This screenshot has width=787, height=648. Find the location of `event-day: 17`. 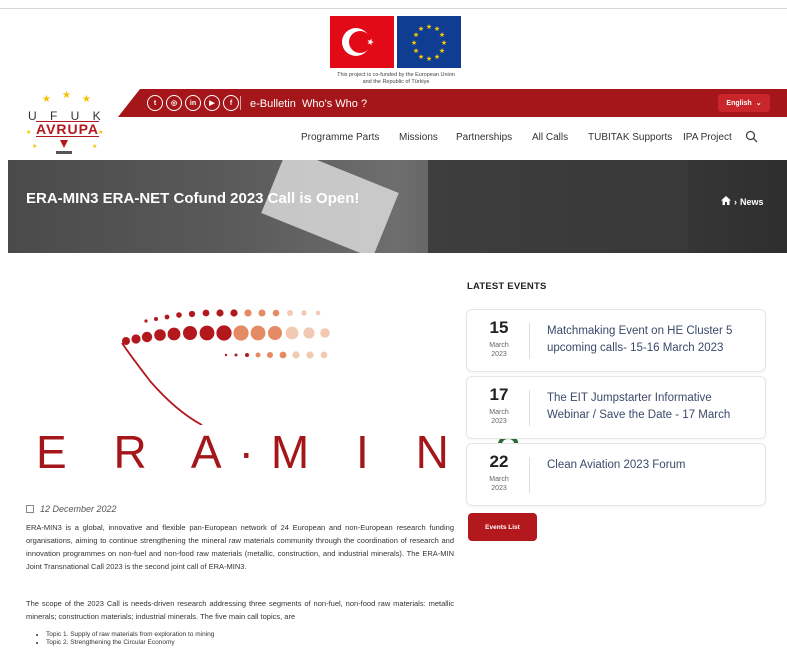

event-day: 17 is located at coordinates (499, 394).